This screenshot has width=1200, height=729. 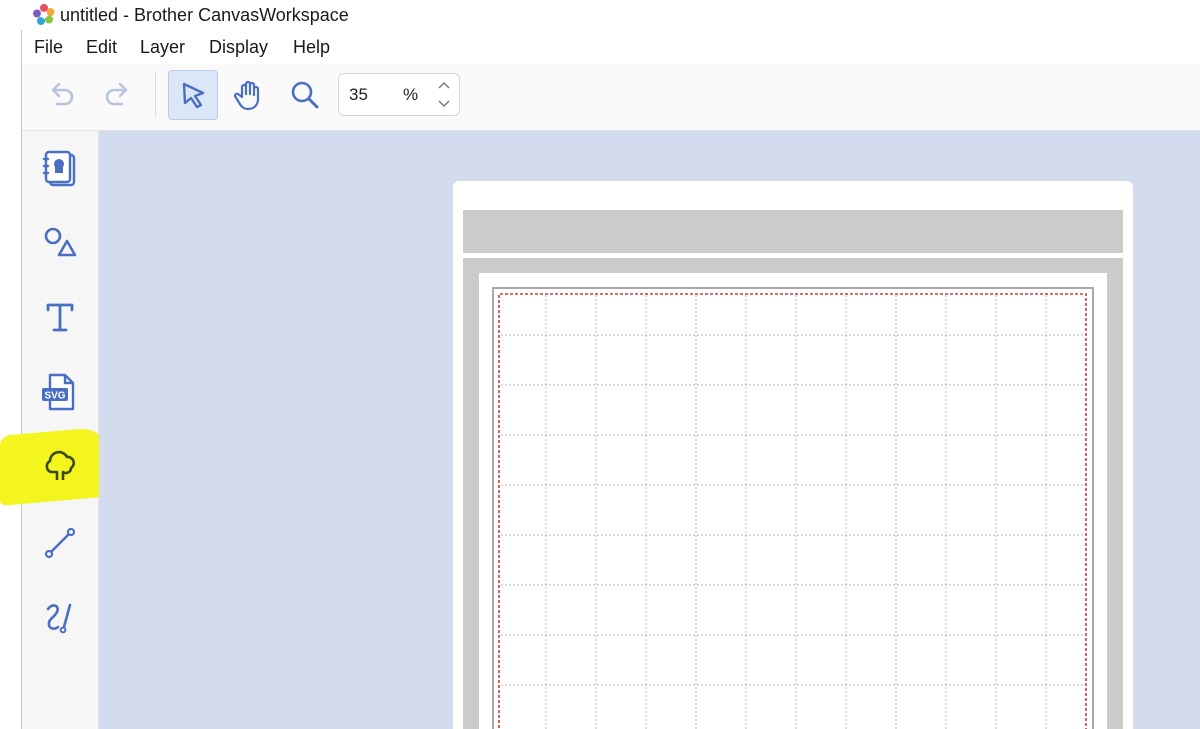 I want to click on tree-pattern-icon, so click(x=60, y=465).